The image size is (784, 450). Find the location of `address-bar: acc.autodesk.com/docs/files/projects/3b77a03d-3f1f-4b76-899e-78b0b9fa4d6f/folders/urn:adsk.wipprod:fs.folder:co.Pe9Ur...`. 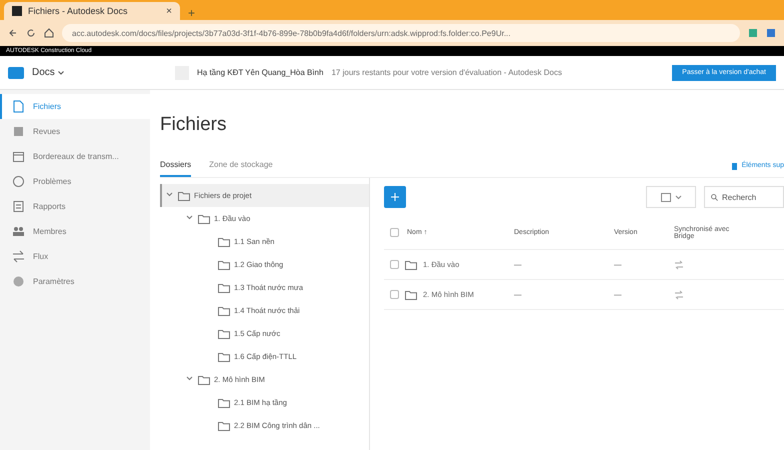

address-bar: acc.autodesk.com/docs/files/projects/3b77a03d-3f1f-4b76-899e-78b0b9fa4d6f/folders/urn:adsk.wipprod:fs.folder:co.Pe9Ur... is located at coordinates (401, 33).